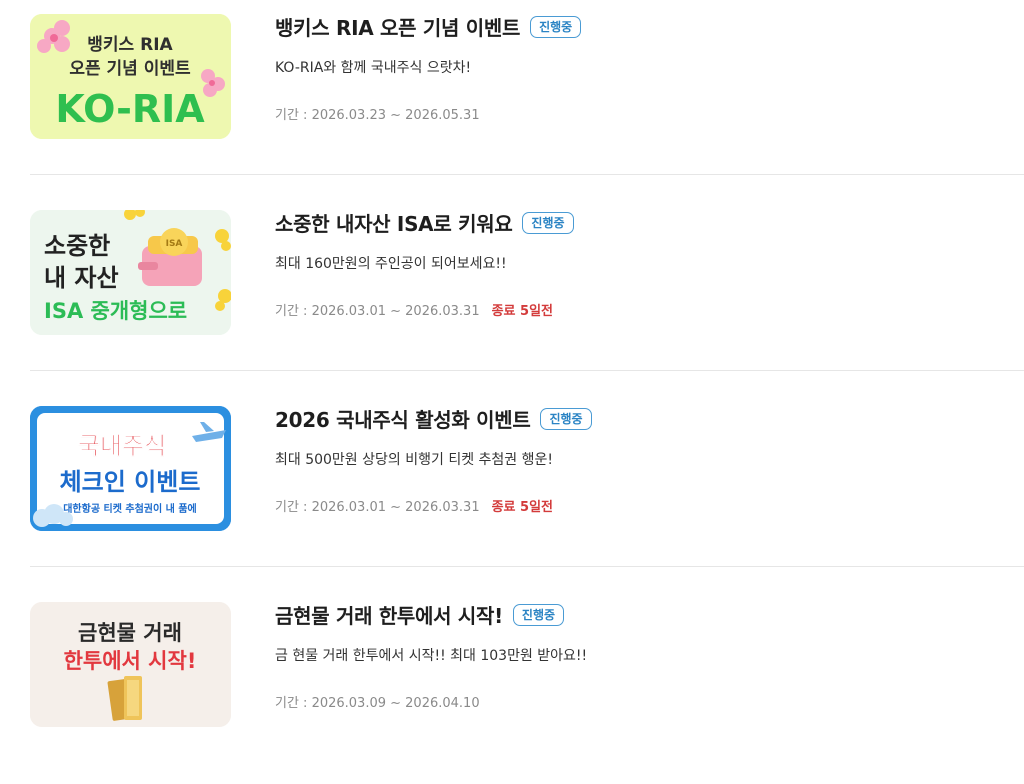  I want to click on event-thumbnail: 금현물 거래 한투에서 시작!, so click(130, 664).